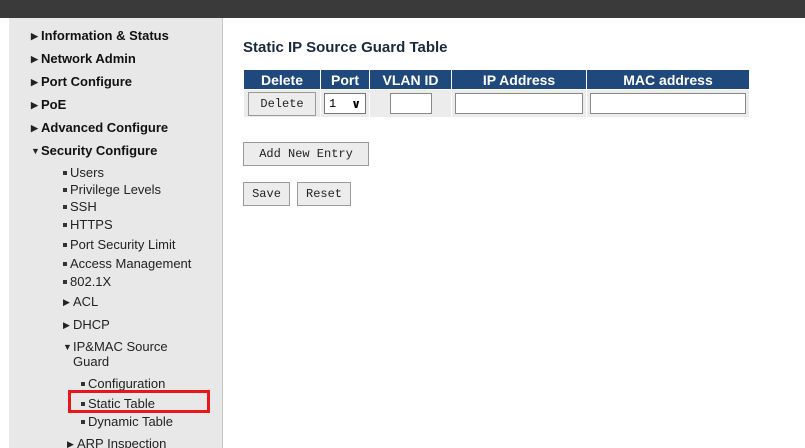 This screenshot has width=805, height=448. Describe the element at coordinates (115, 347) in the screenshot. I see `sidebar-item-ipmac-source-guard: ▼IP&MAC Source` at that location.